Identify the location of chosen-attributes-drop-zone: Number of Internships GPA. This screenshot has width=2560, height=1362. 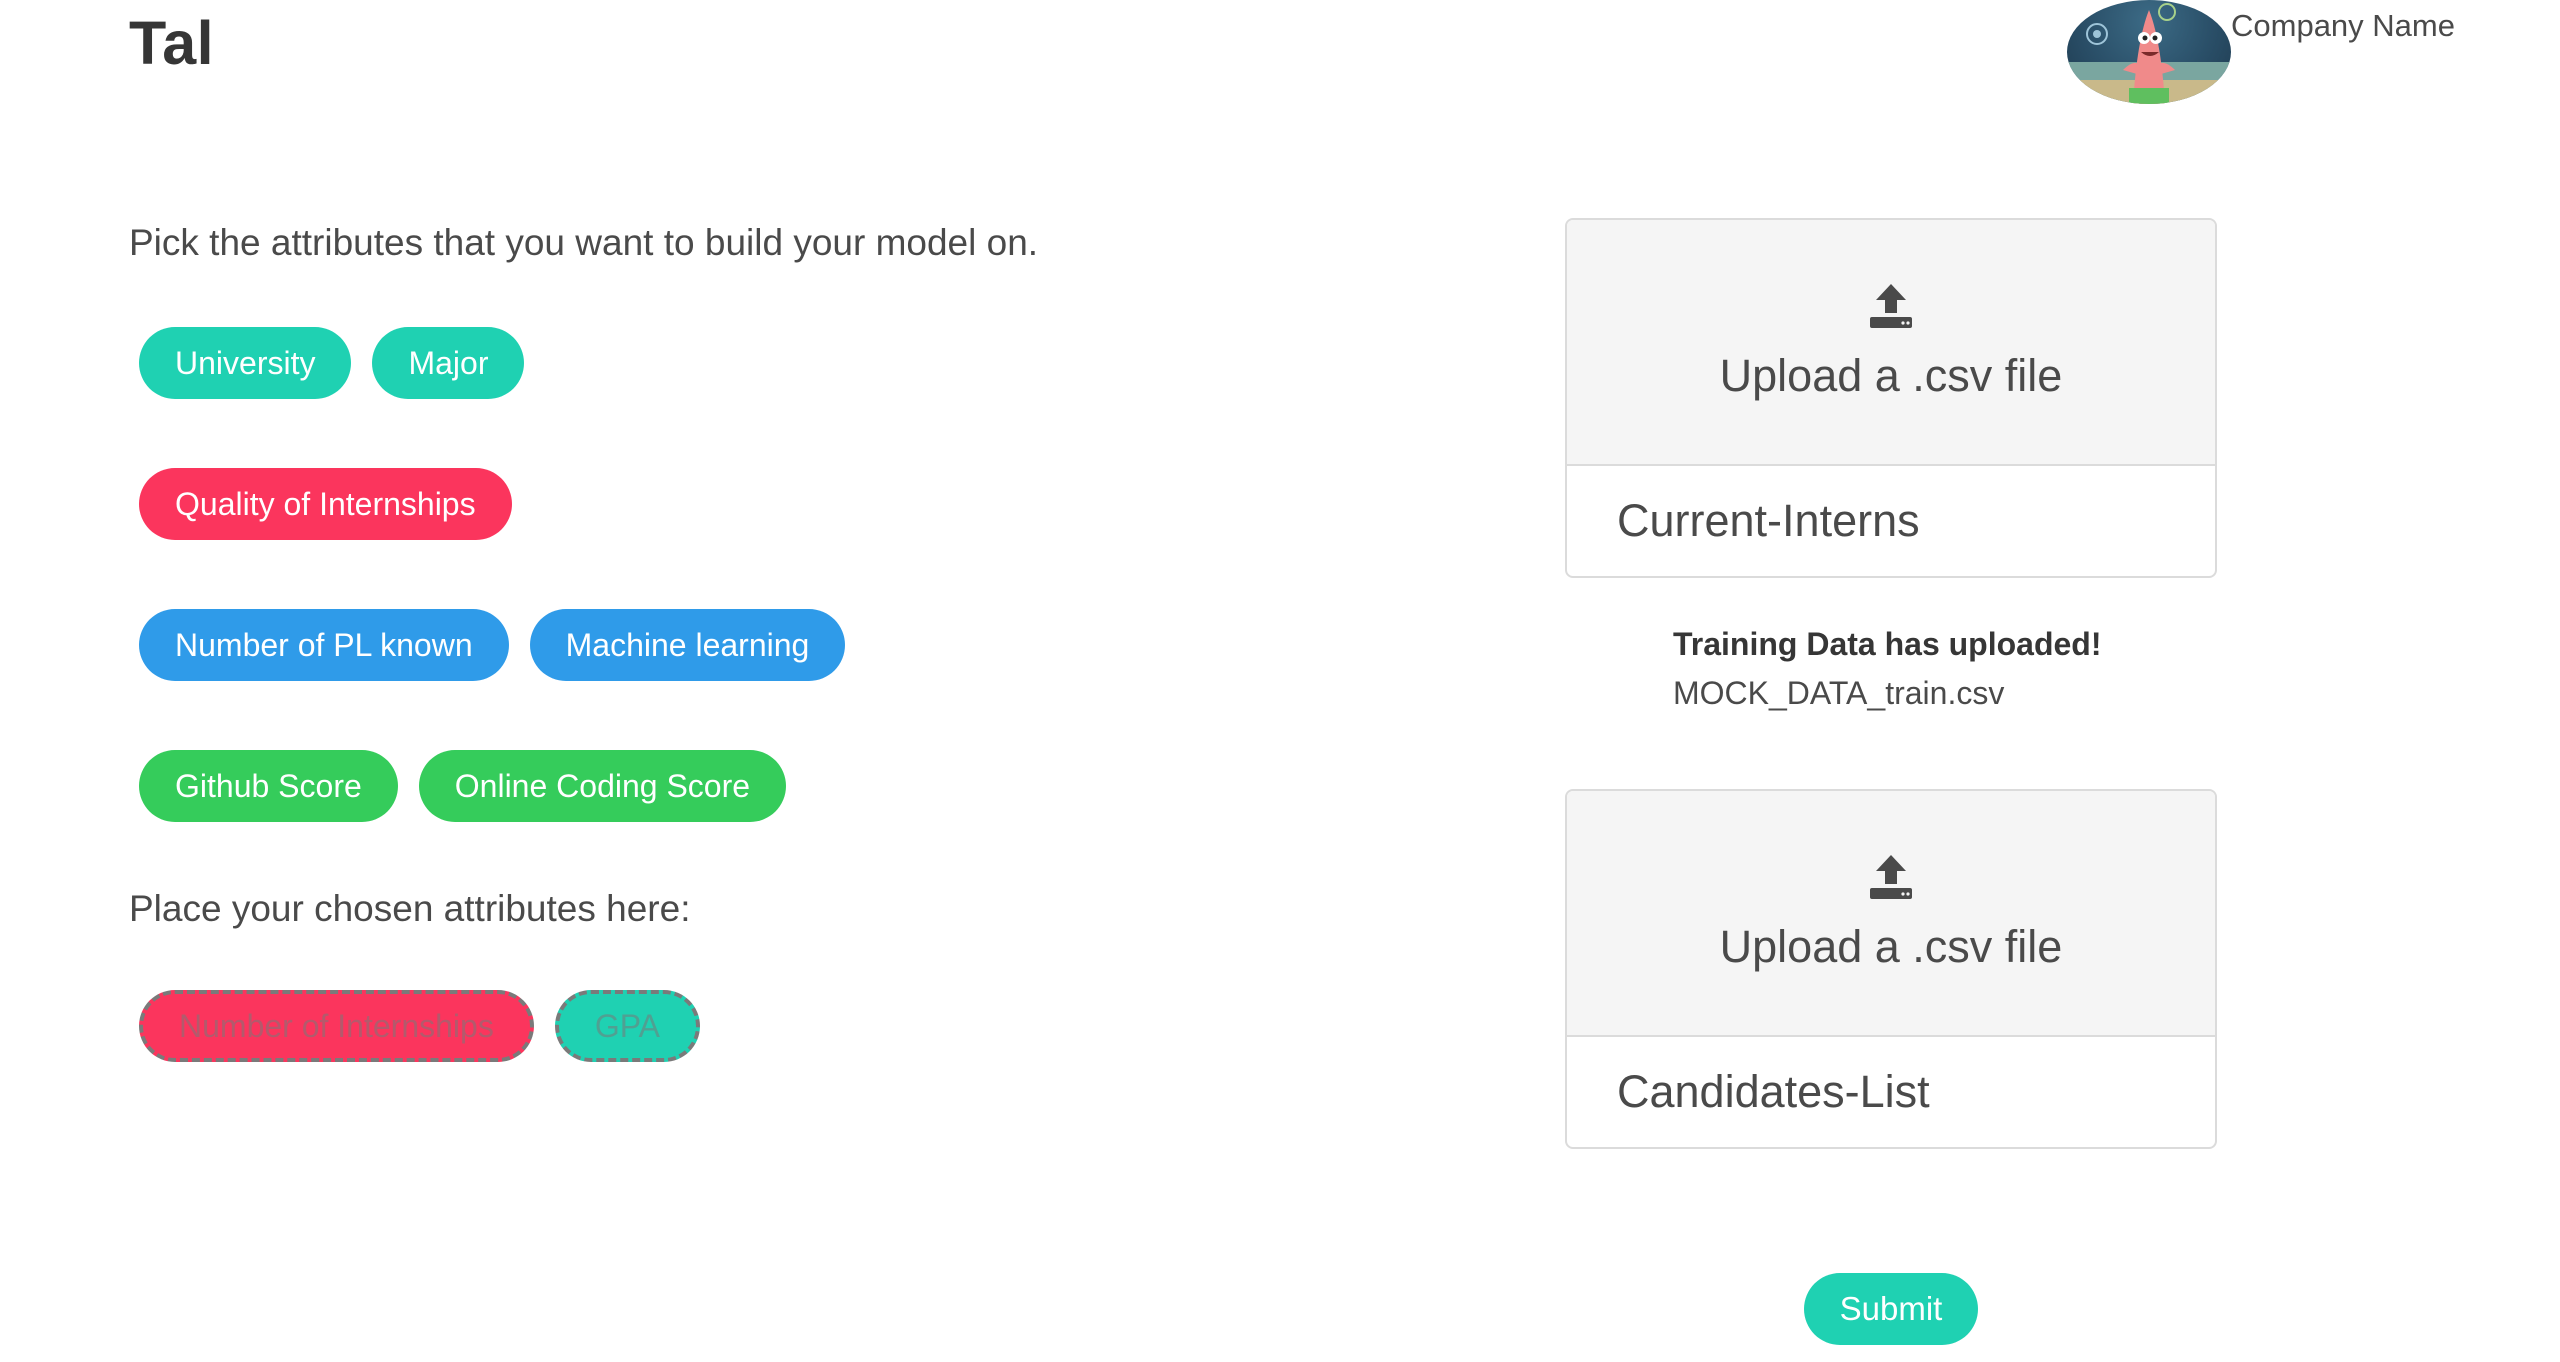
(420, 1026).